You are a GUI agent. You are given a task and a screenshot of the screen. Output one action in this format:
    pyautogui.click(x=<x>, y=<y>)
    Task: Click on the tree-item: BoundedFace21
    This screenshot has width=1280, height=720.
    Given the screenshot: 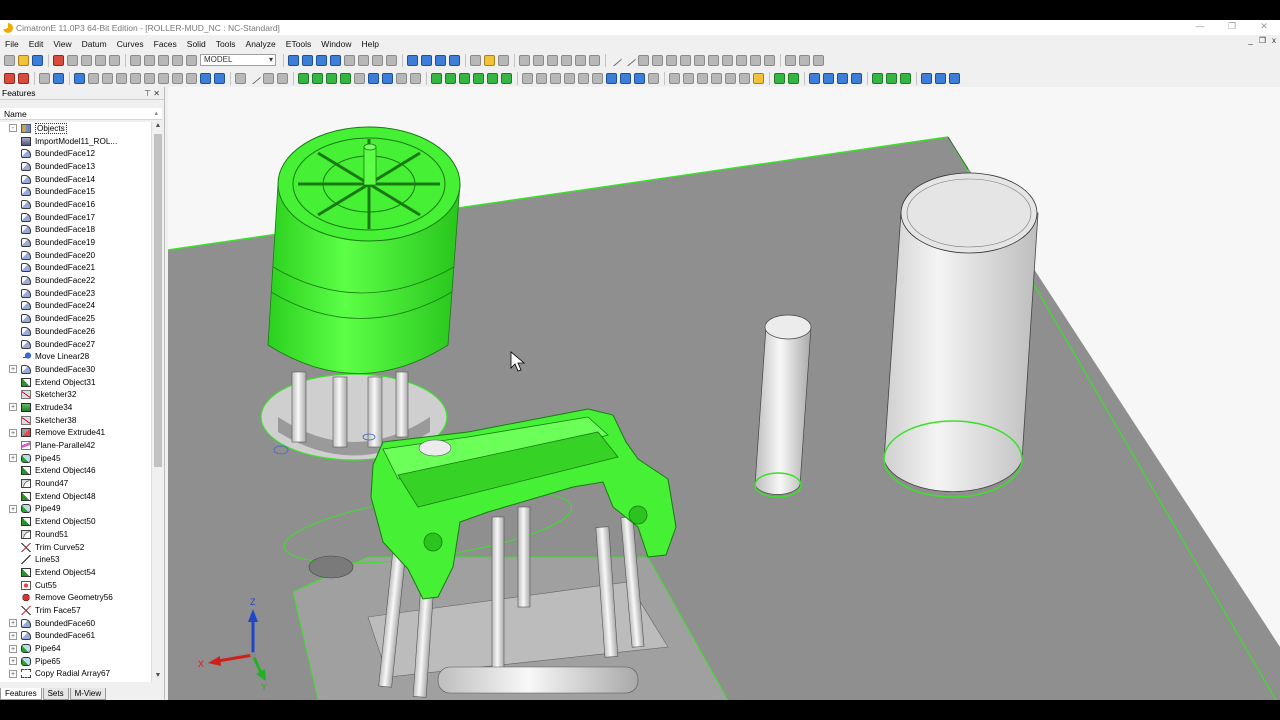 What is the action you would take?
    pyautogui.click(x=75, y=268)
    